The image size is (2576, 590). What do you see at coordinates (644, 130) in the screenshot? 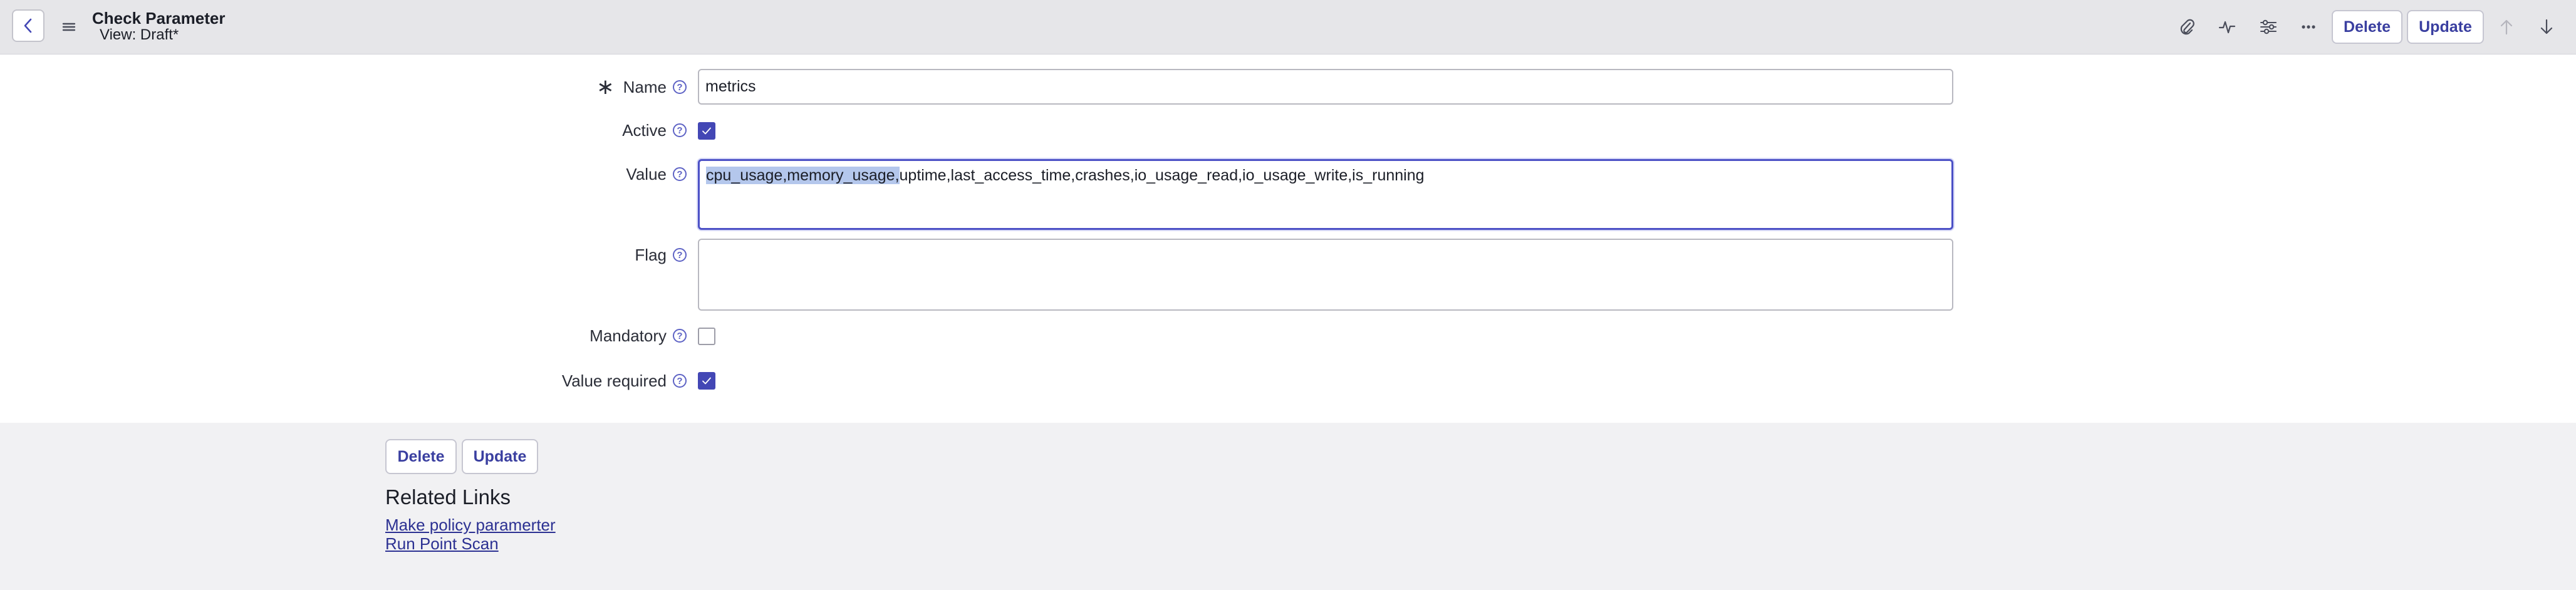
I see `active-label: Active` at bounding box center [644, 130].